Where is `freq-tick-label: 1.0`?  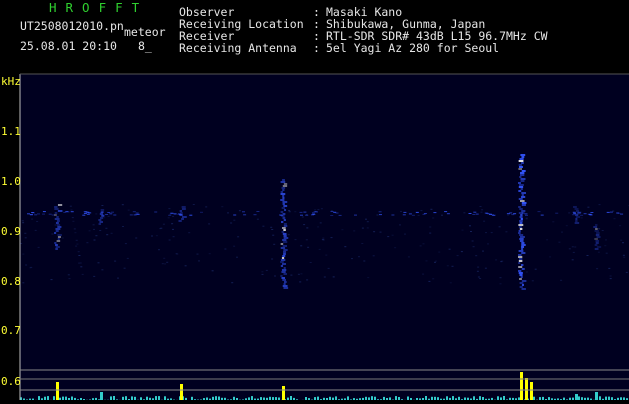
freq-tick-label: 1.0 is located at coordinates (11, 181).